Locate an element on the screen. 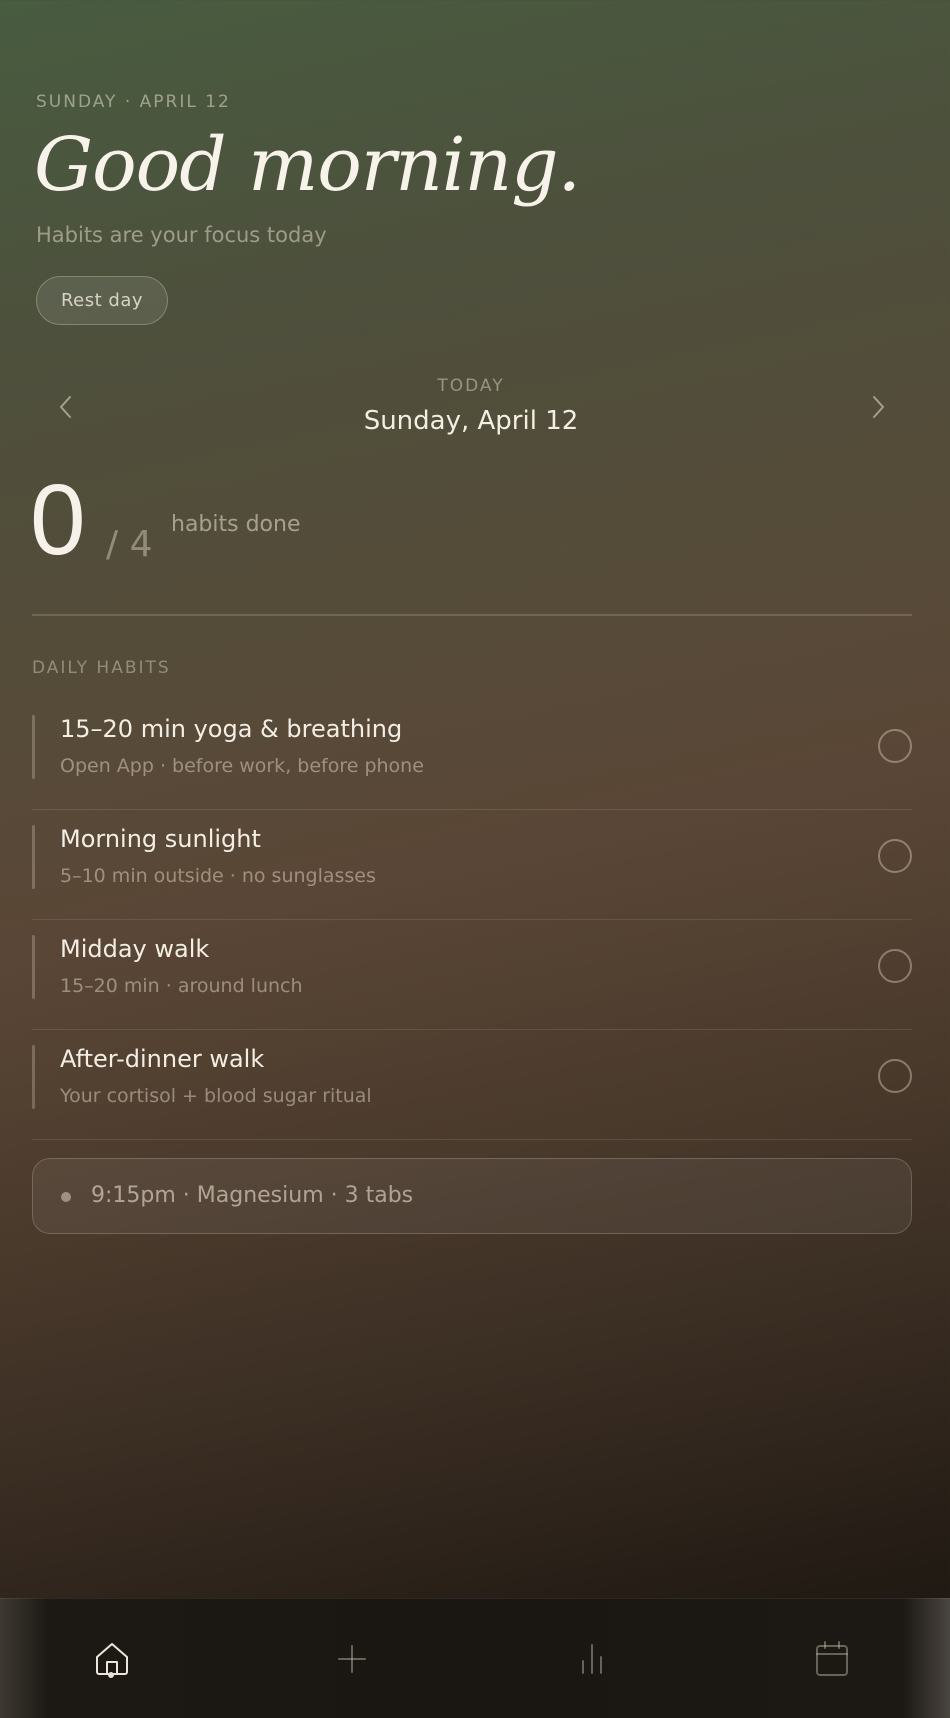 The width and height of the screenshot is (950, 1718). rest-day-button: Rest day is located at coordinates (102, 300).